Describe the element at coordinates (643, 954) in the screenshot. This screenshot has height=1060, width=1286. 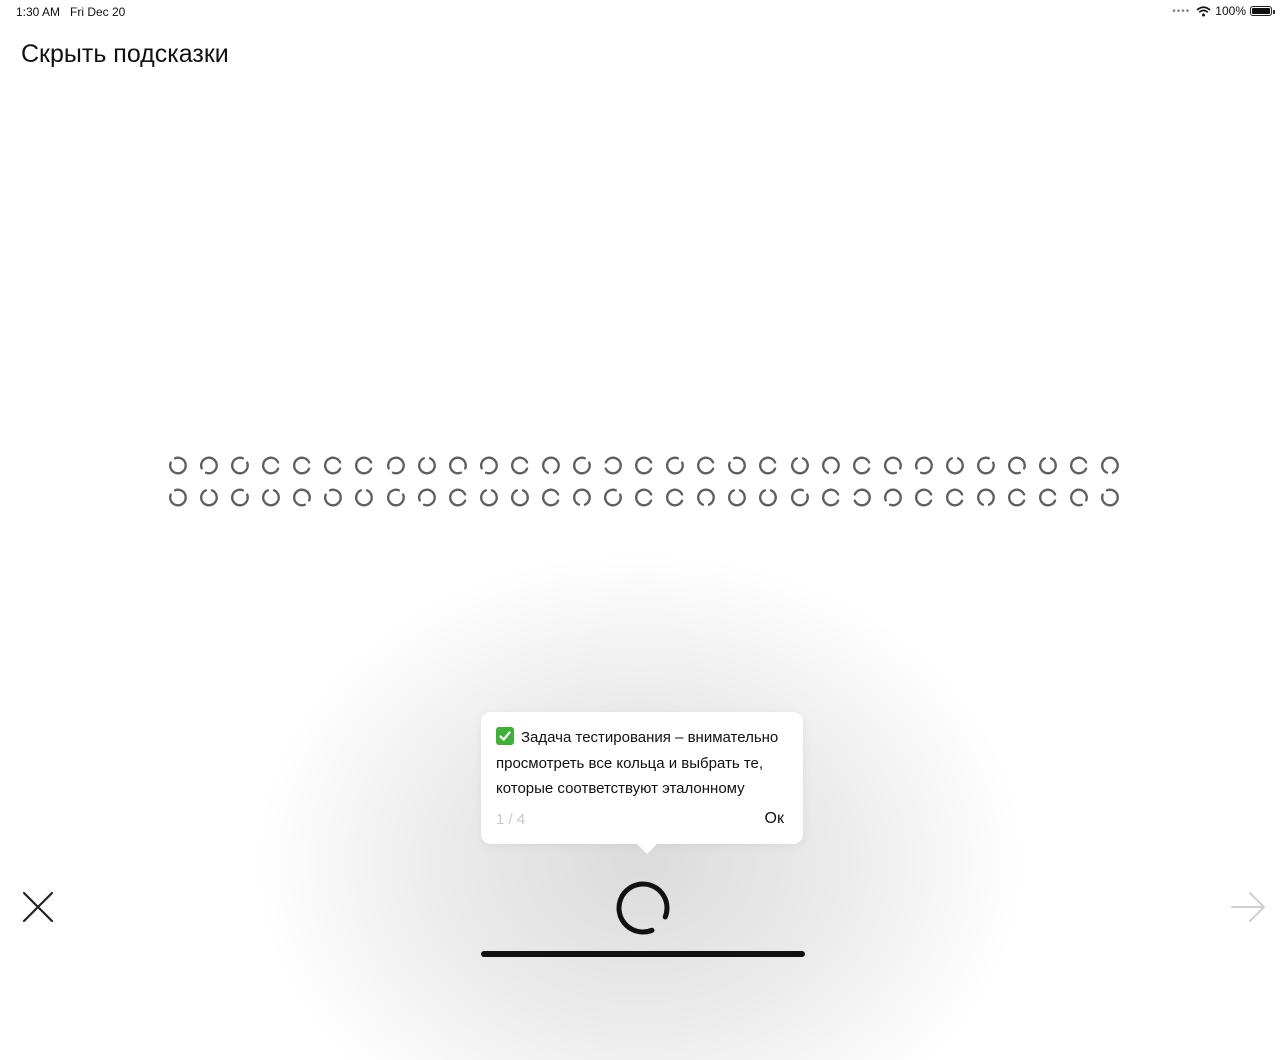
I see `home-indicator` at that location.